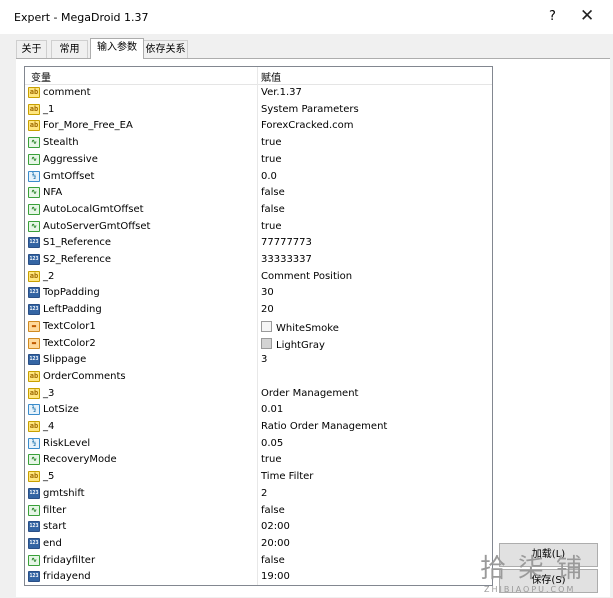 Image resolution: width=613 pixels, height=598 pixels. Describe the element at coordinates (310, 109) in the screenshot. I see `param-value: System Parameters` at that location.